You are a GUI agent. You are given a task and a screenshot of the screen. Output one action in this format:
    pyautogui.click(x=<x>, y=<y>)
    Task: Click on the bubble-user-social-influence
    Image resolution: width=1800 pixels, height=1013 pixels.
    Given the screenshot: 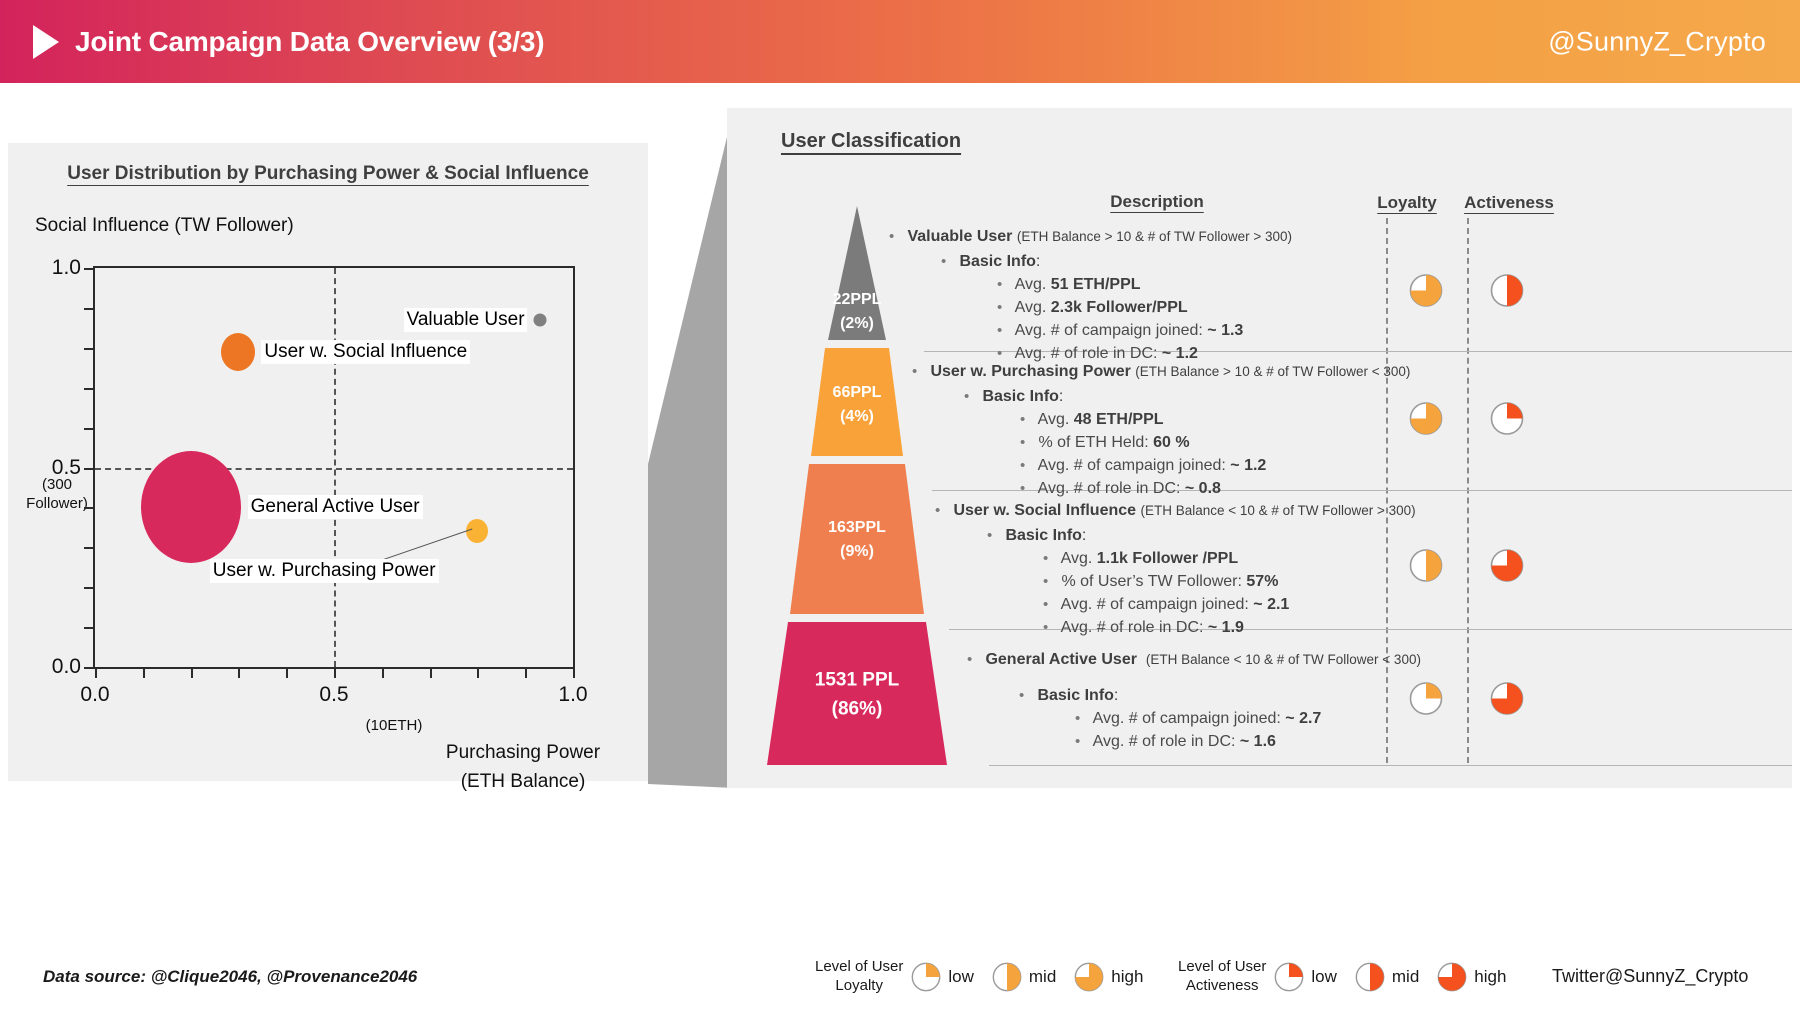 What is the action you would take?
    pyautogui.click(x=238, y=351)
    